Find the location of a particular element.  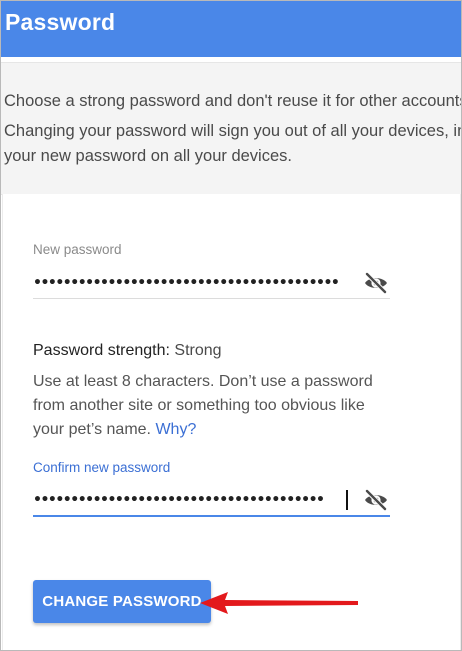

red-arrow-icon is located at coordinates (279, 603).